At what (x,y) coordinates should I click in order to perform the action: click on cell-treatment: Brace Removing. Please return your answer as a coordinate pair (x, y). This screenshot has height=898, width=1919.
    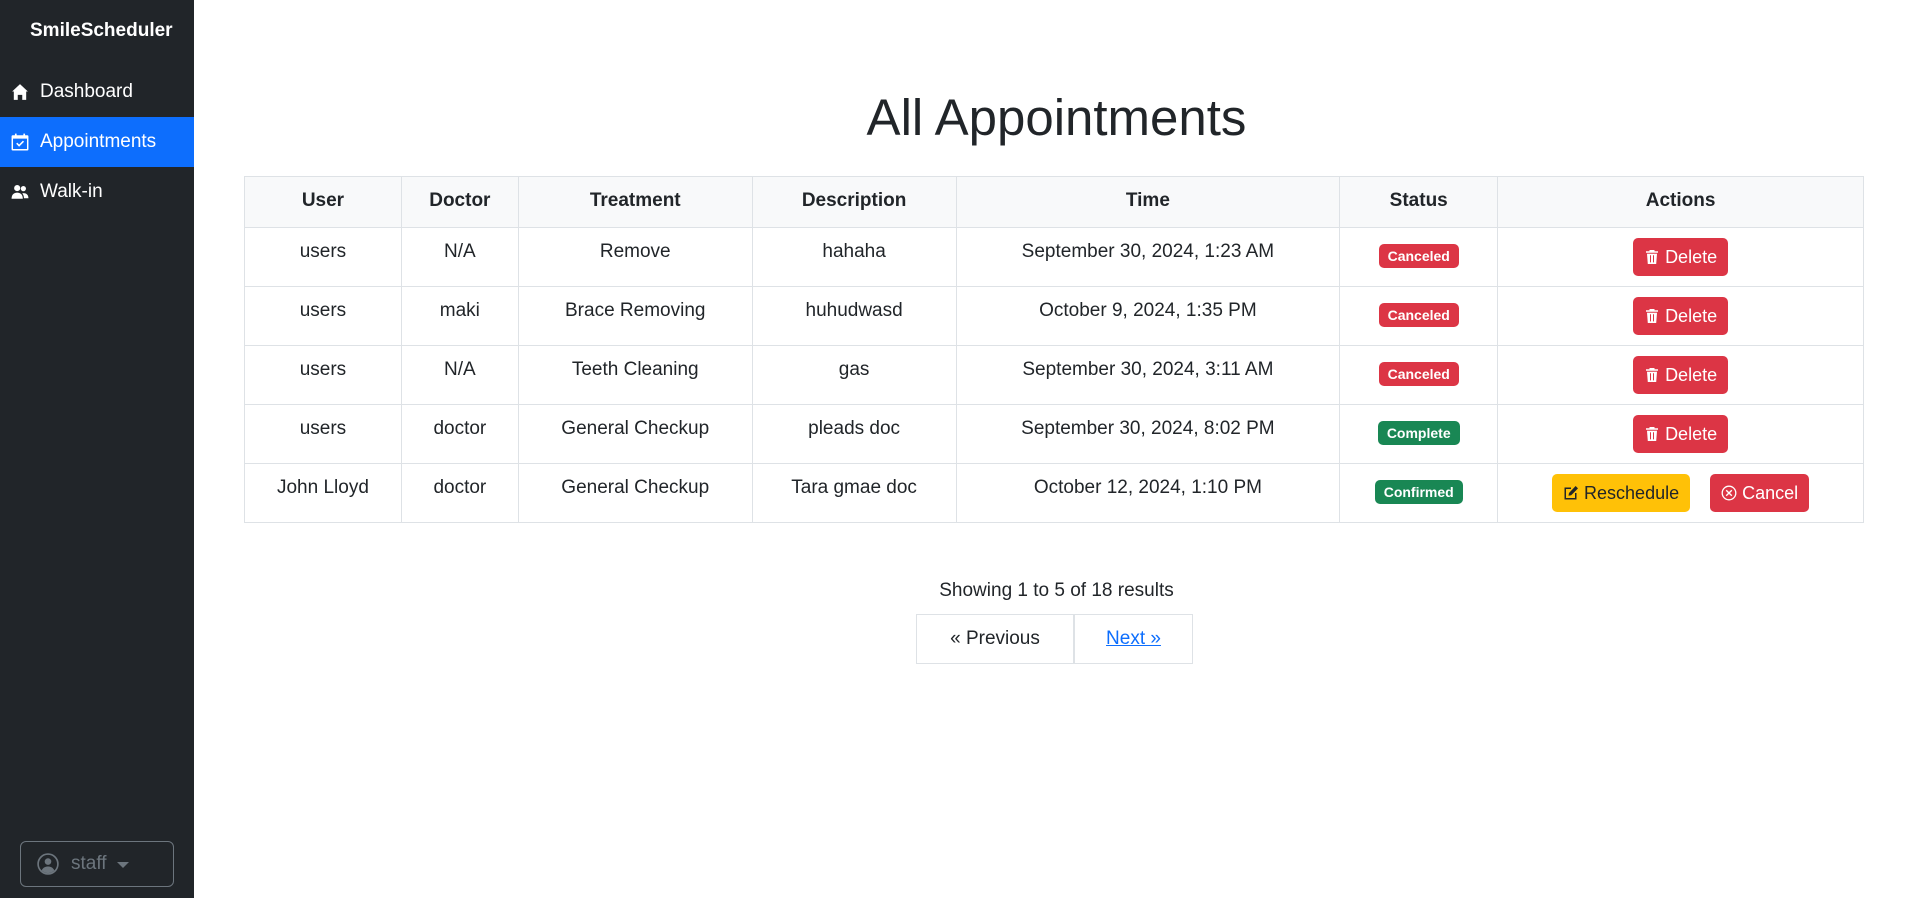
    Looking at the image, I should click on (635, 316).